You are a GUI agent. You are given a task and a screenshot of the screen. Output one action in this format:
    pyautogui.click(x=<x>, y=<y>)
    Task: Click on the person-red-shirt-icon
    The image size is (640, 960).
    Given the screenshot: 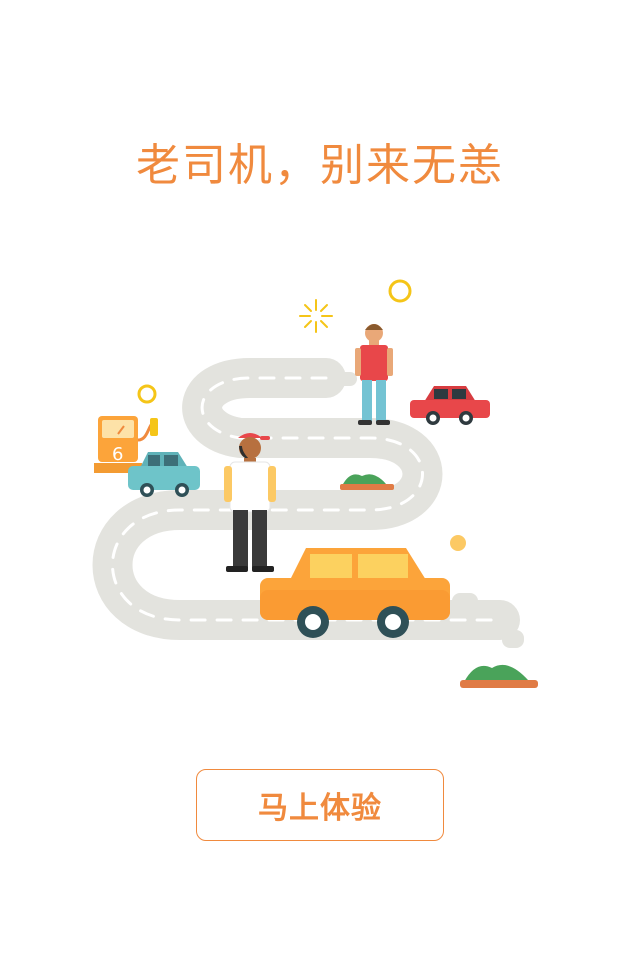 What is the action you would take?
    pyautogui.click(x=374, y=374)
    